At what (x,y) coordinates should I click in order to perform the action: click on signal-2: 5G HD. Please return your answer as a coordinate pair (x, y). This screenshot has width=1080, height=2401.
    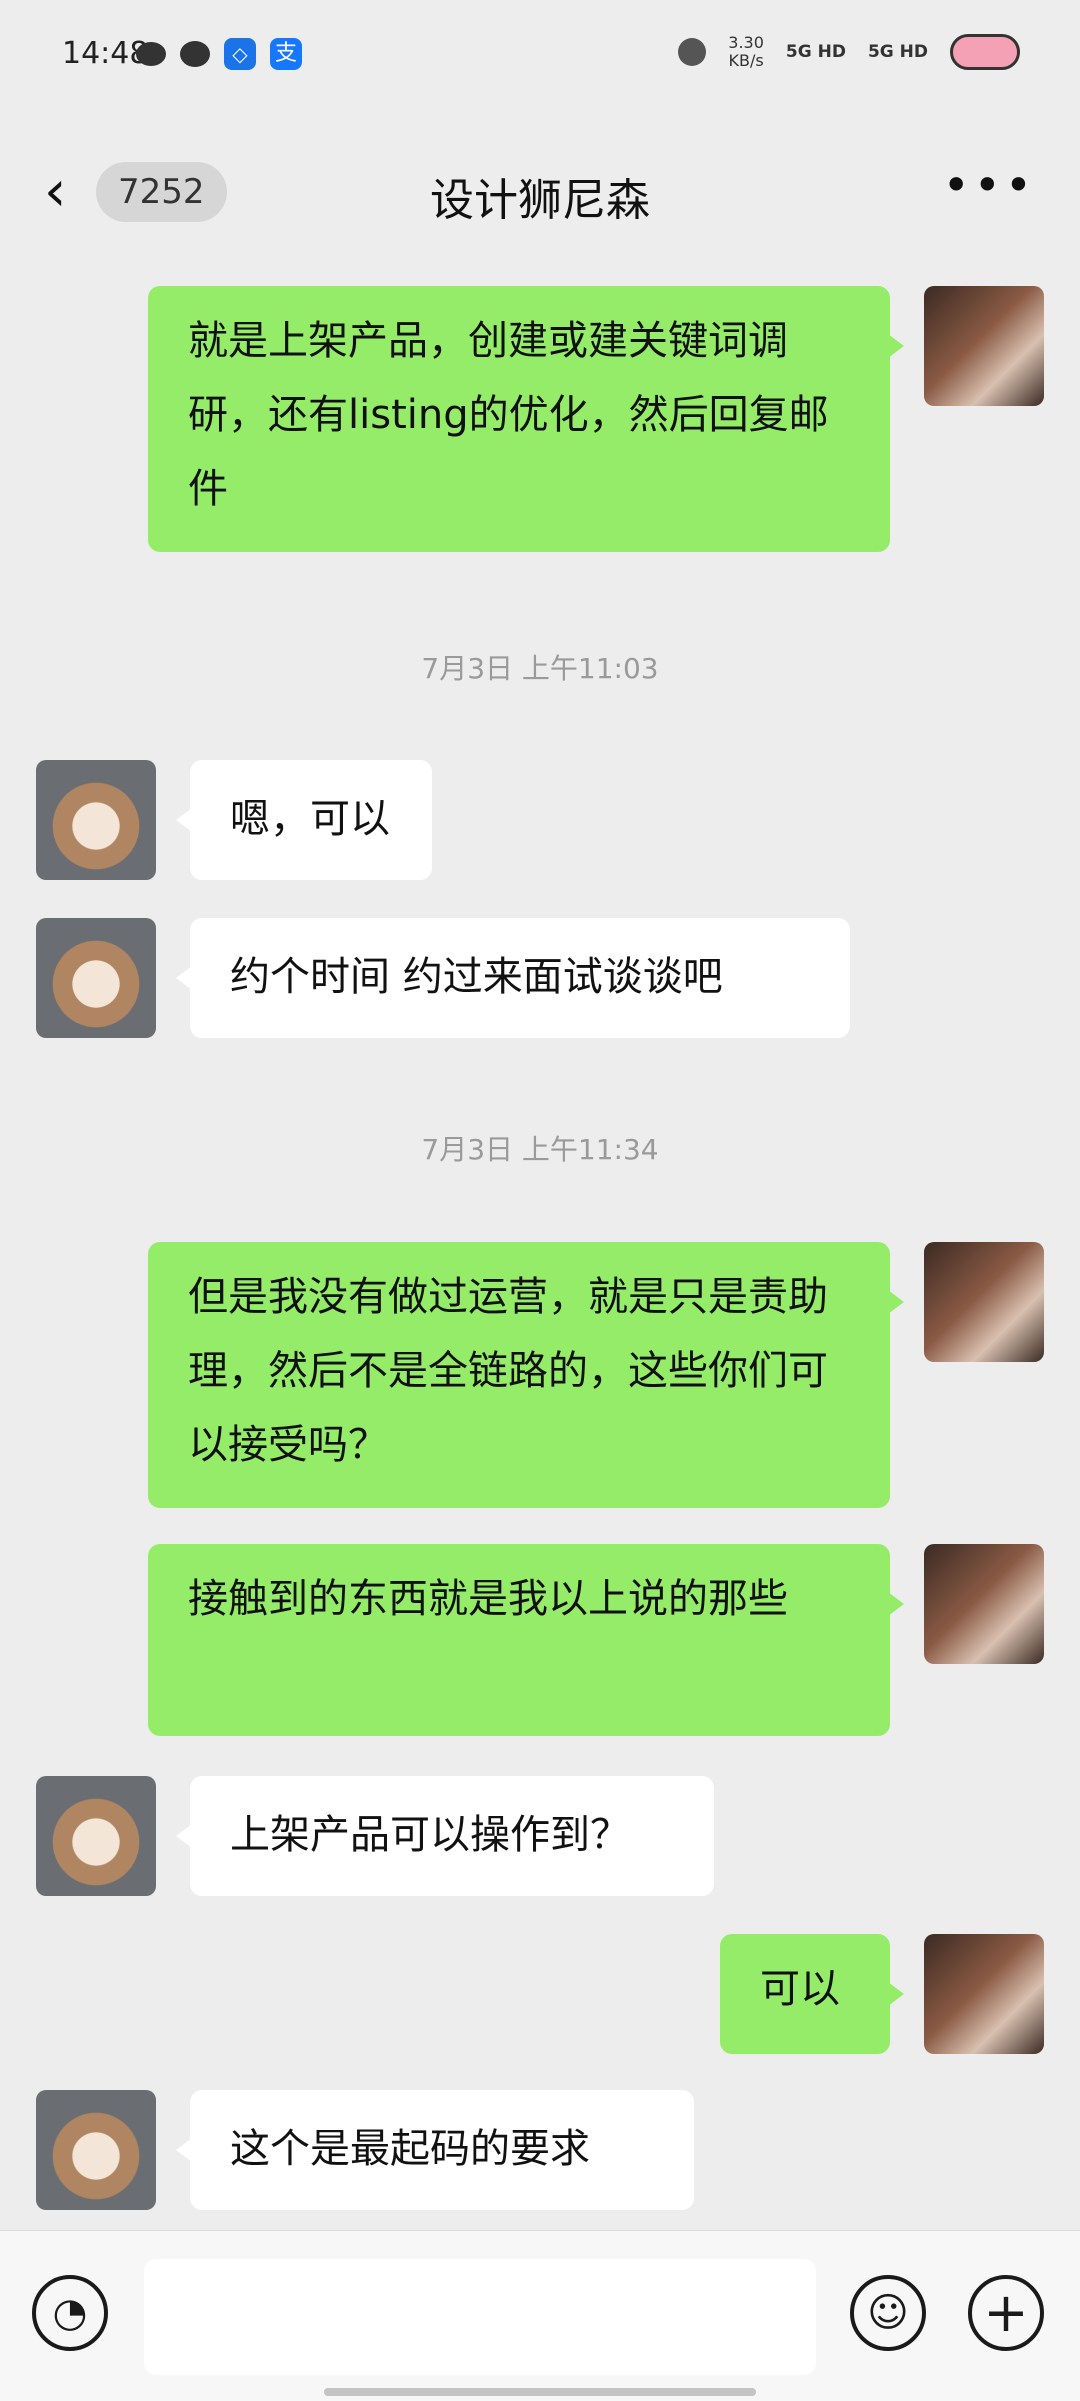
    Looking at the image, I should click on (897, 52).